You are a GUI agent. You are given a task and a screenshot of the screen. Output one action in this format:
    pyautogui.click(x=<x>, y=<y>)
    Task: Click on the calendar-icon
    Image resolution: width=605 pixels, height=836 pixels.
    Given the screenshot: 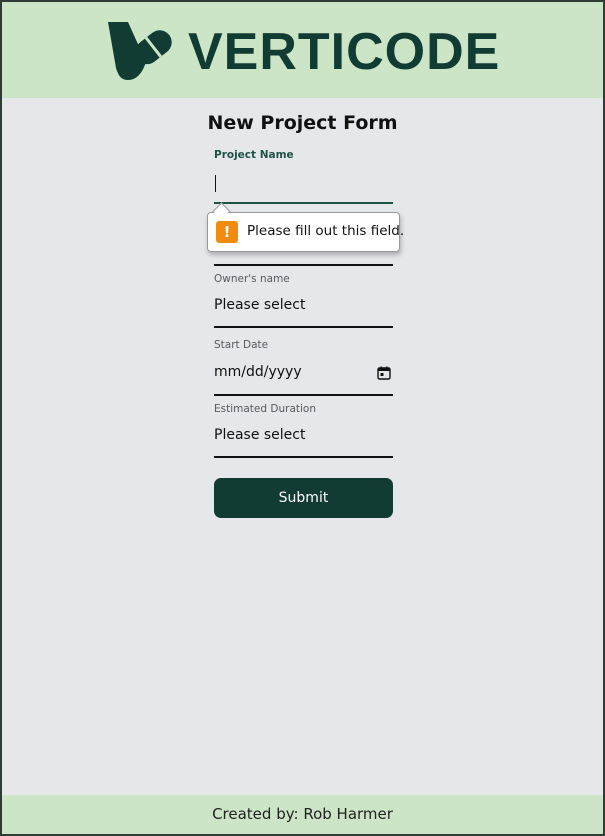 What is the action you would take?
    pyautogui.click(x=384, y=373)
    